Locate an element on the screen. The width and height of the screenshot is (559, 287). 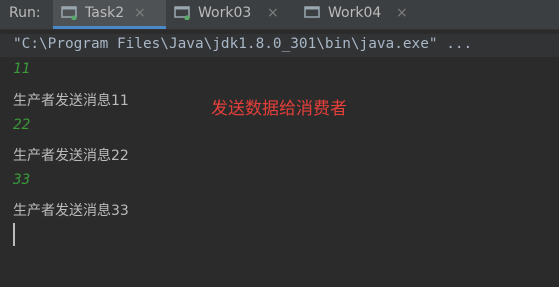
red-annotation: 发送数据给消费者 is located at coordinates (279, 109).